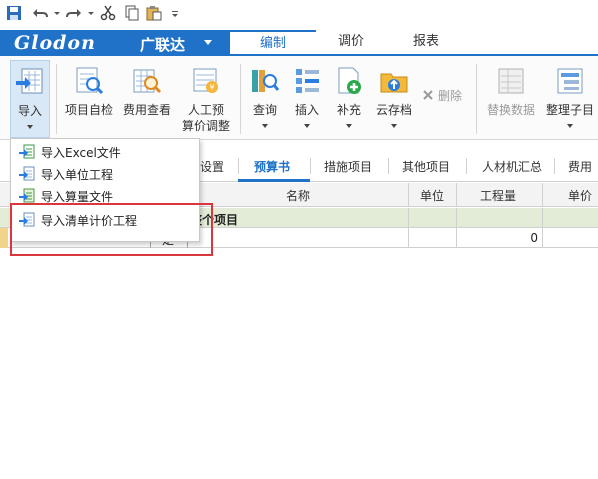  What do you see at coordinates (27, 195) in the screenshot?
I see `quantity-file-icon` at bounding box center [27, 195].